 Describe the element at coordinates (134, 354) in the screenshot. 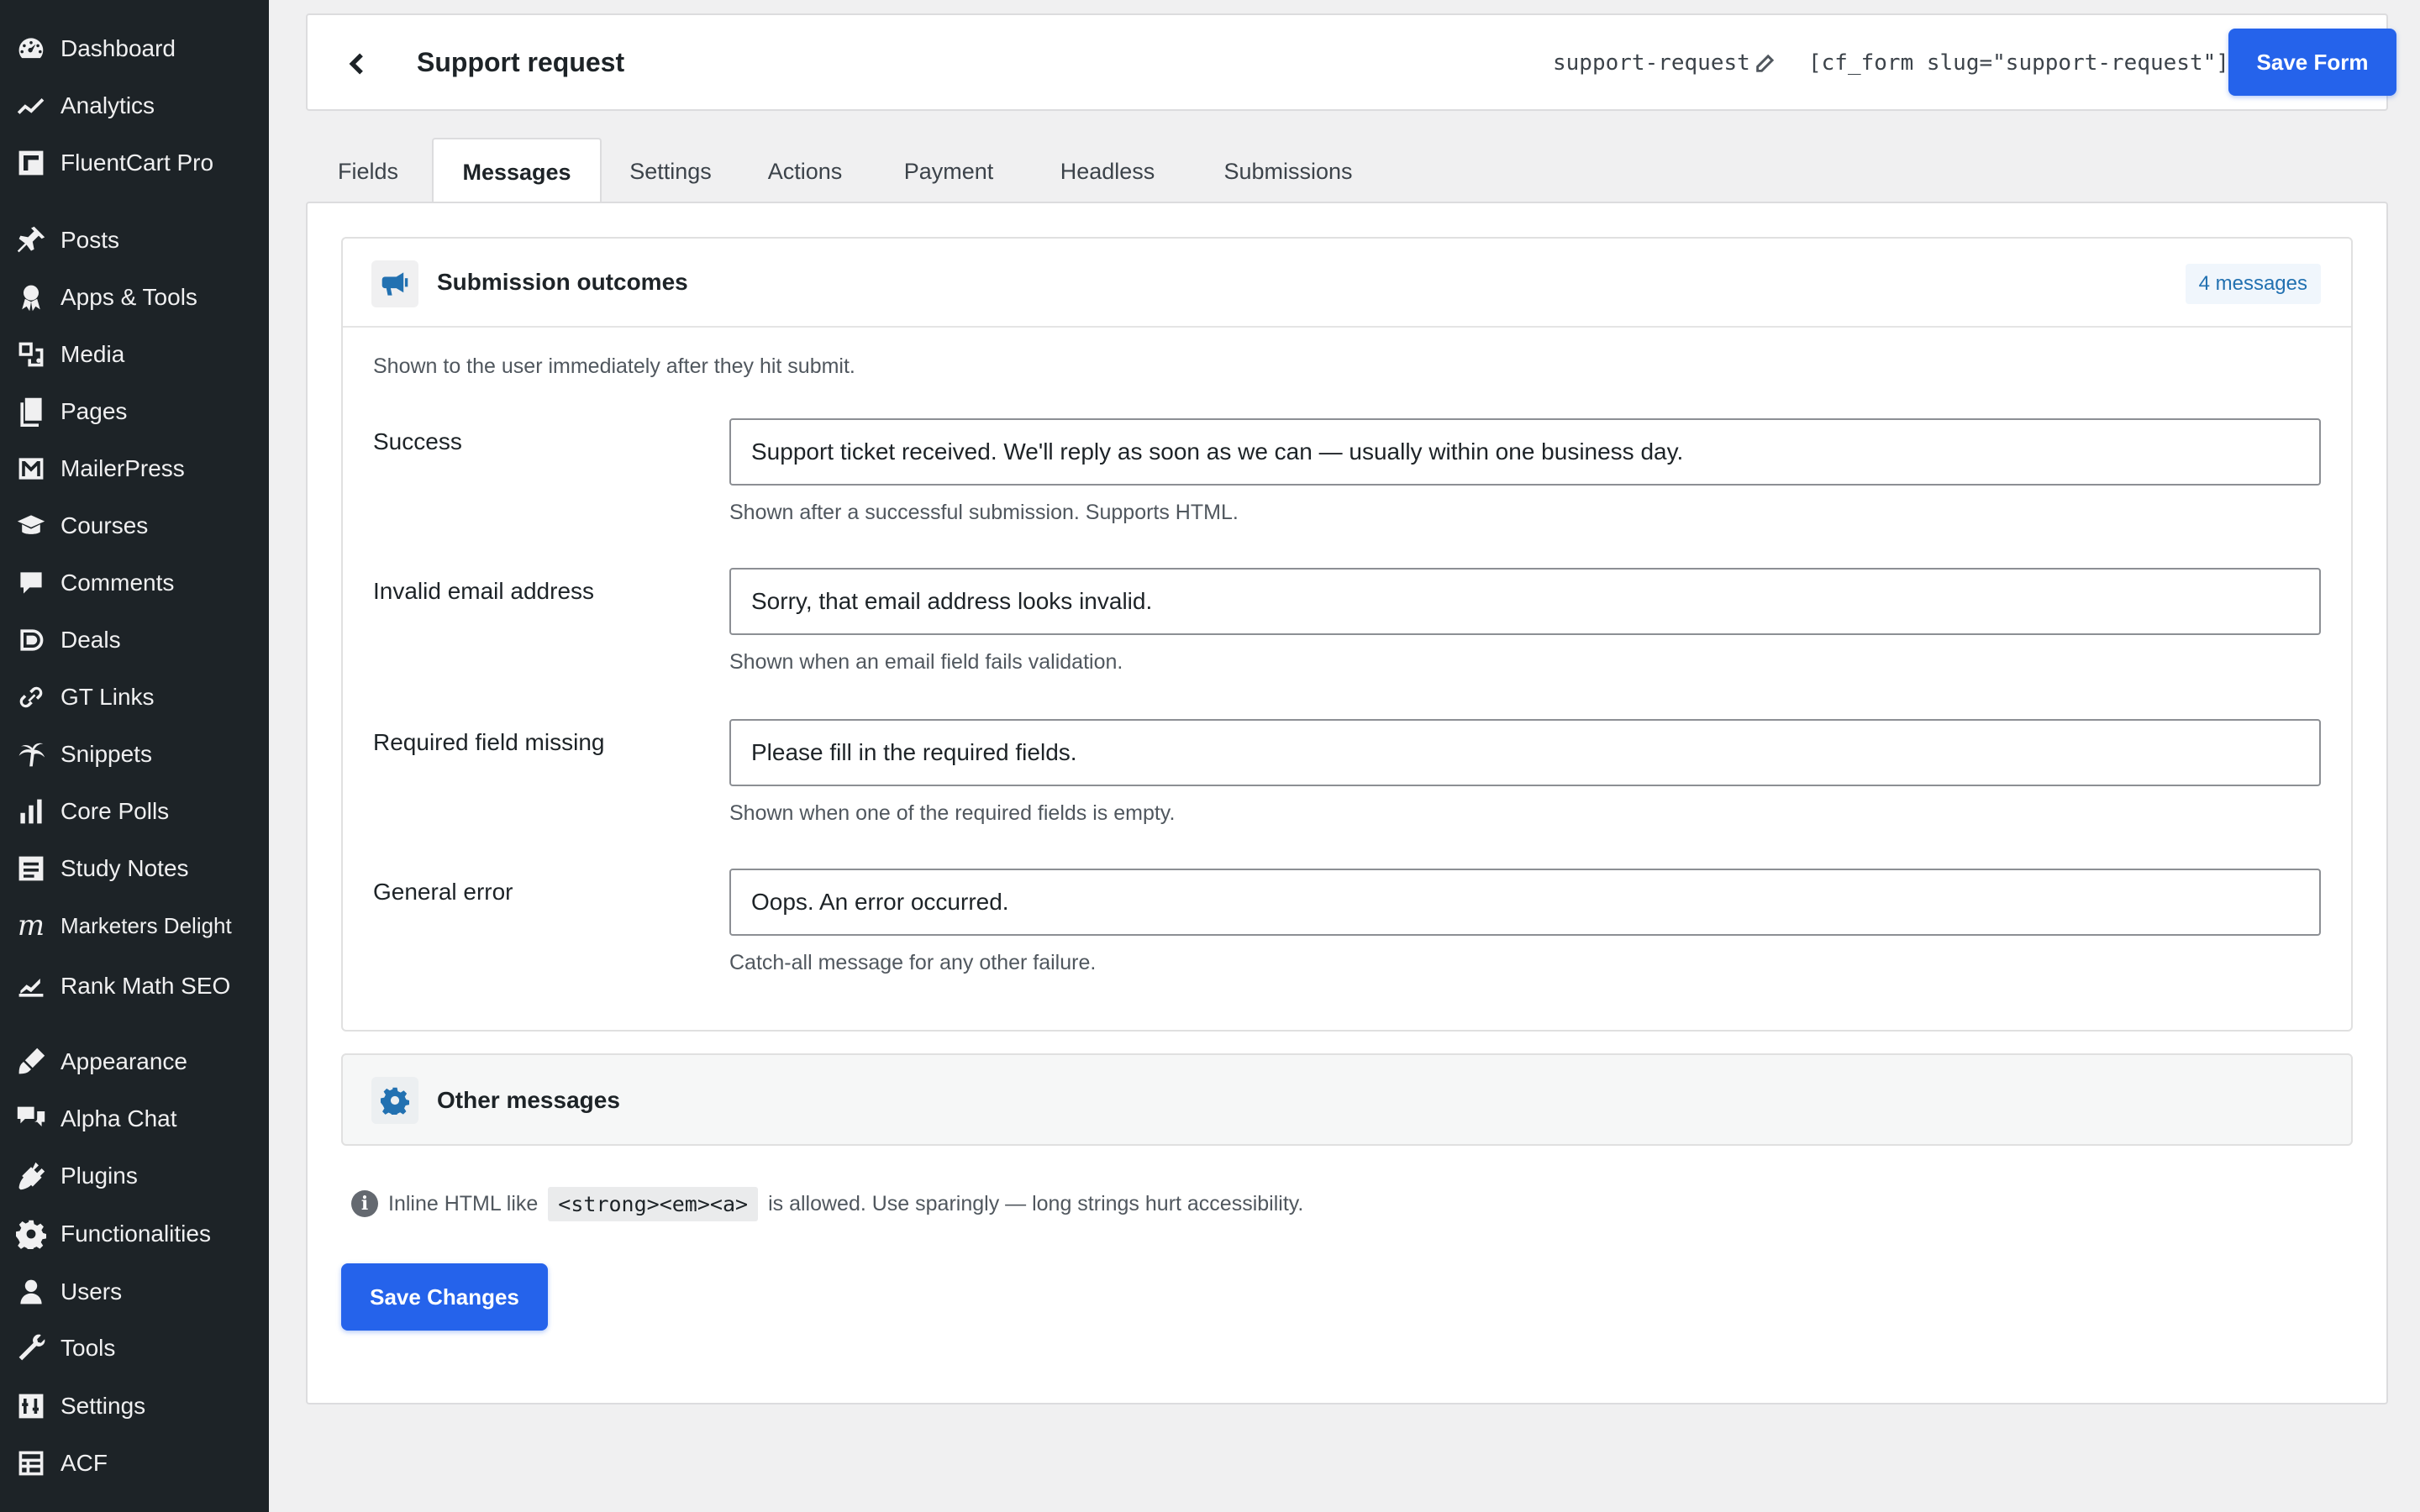

I see `sidebar-item-media: Media` at that location.